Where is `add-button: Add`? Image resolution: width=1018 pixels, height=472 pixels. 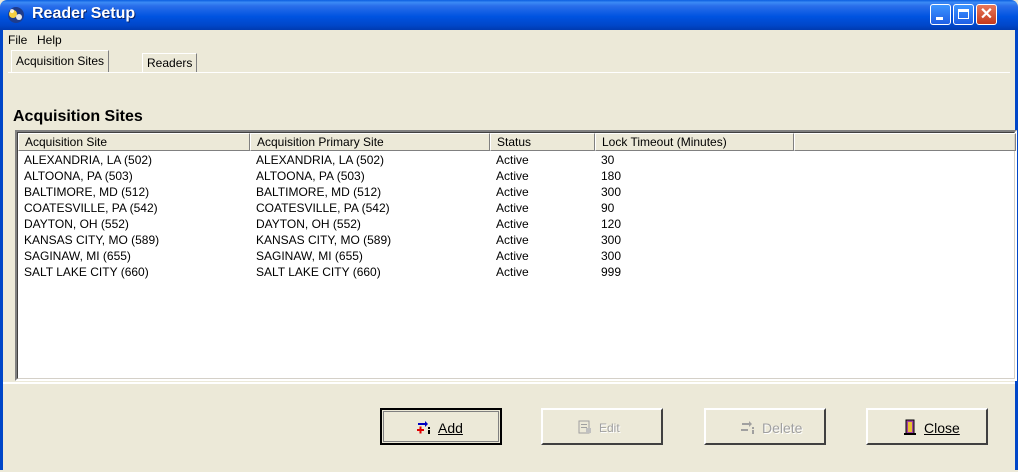 add-button: Add is located at coordinates (441, 426).